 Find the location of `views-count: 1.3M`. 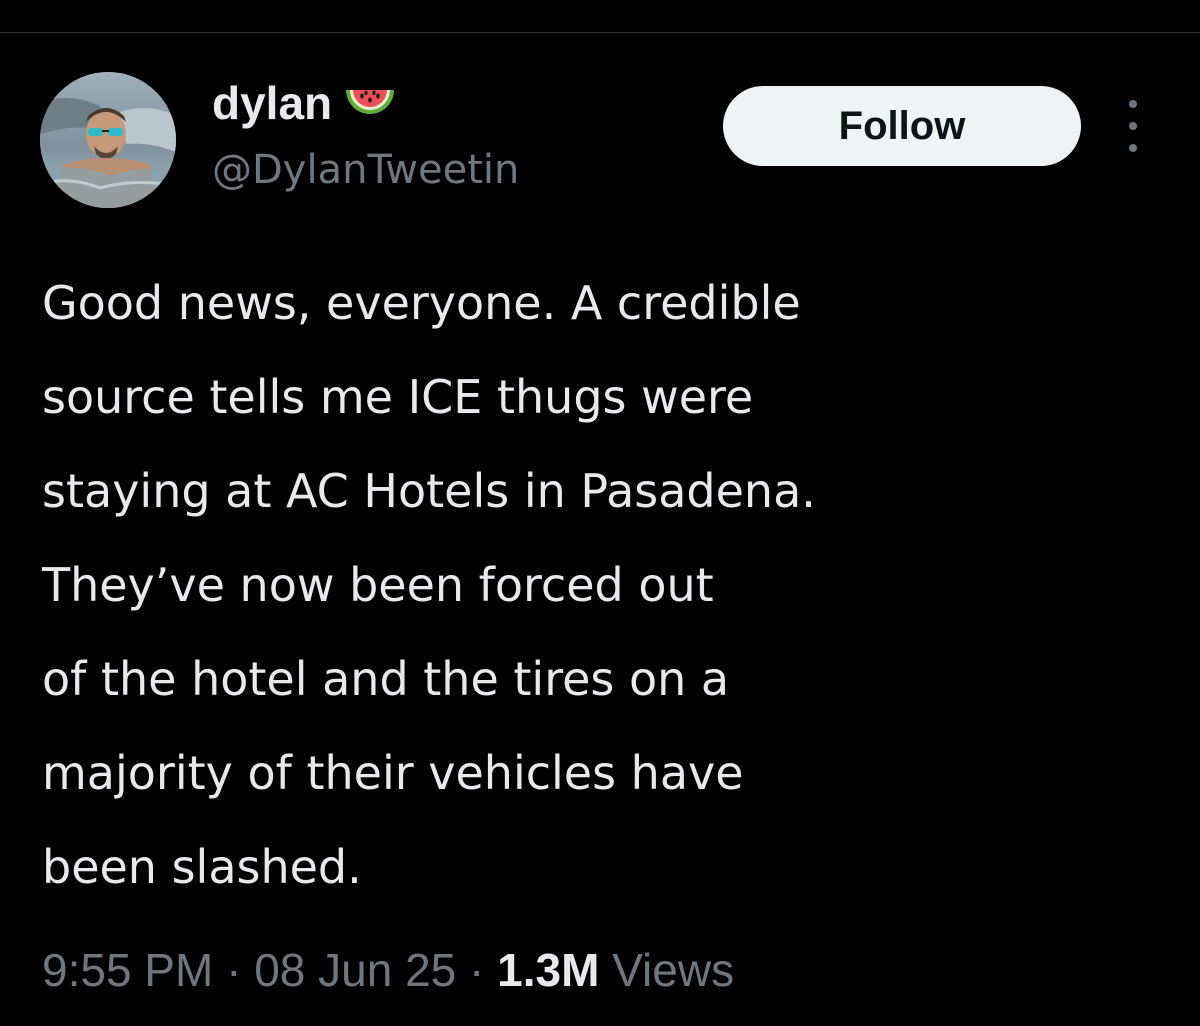

views-count: 1.3M is located at coordinates (548, 970).